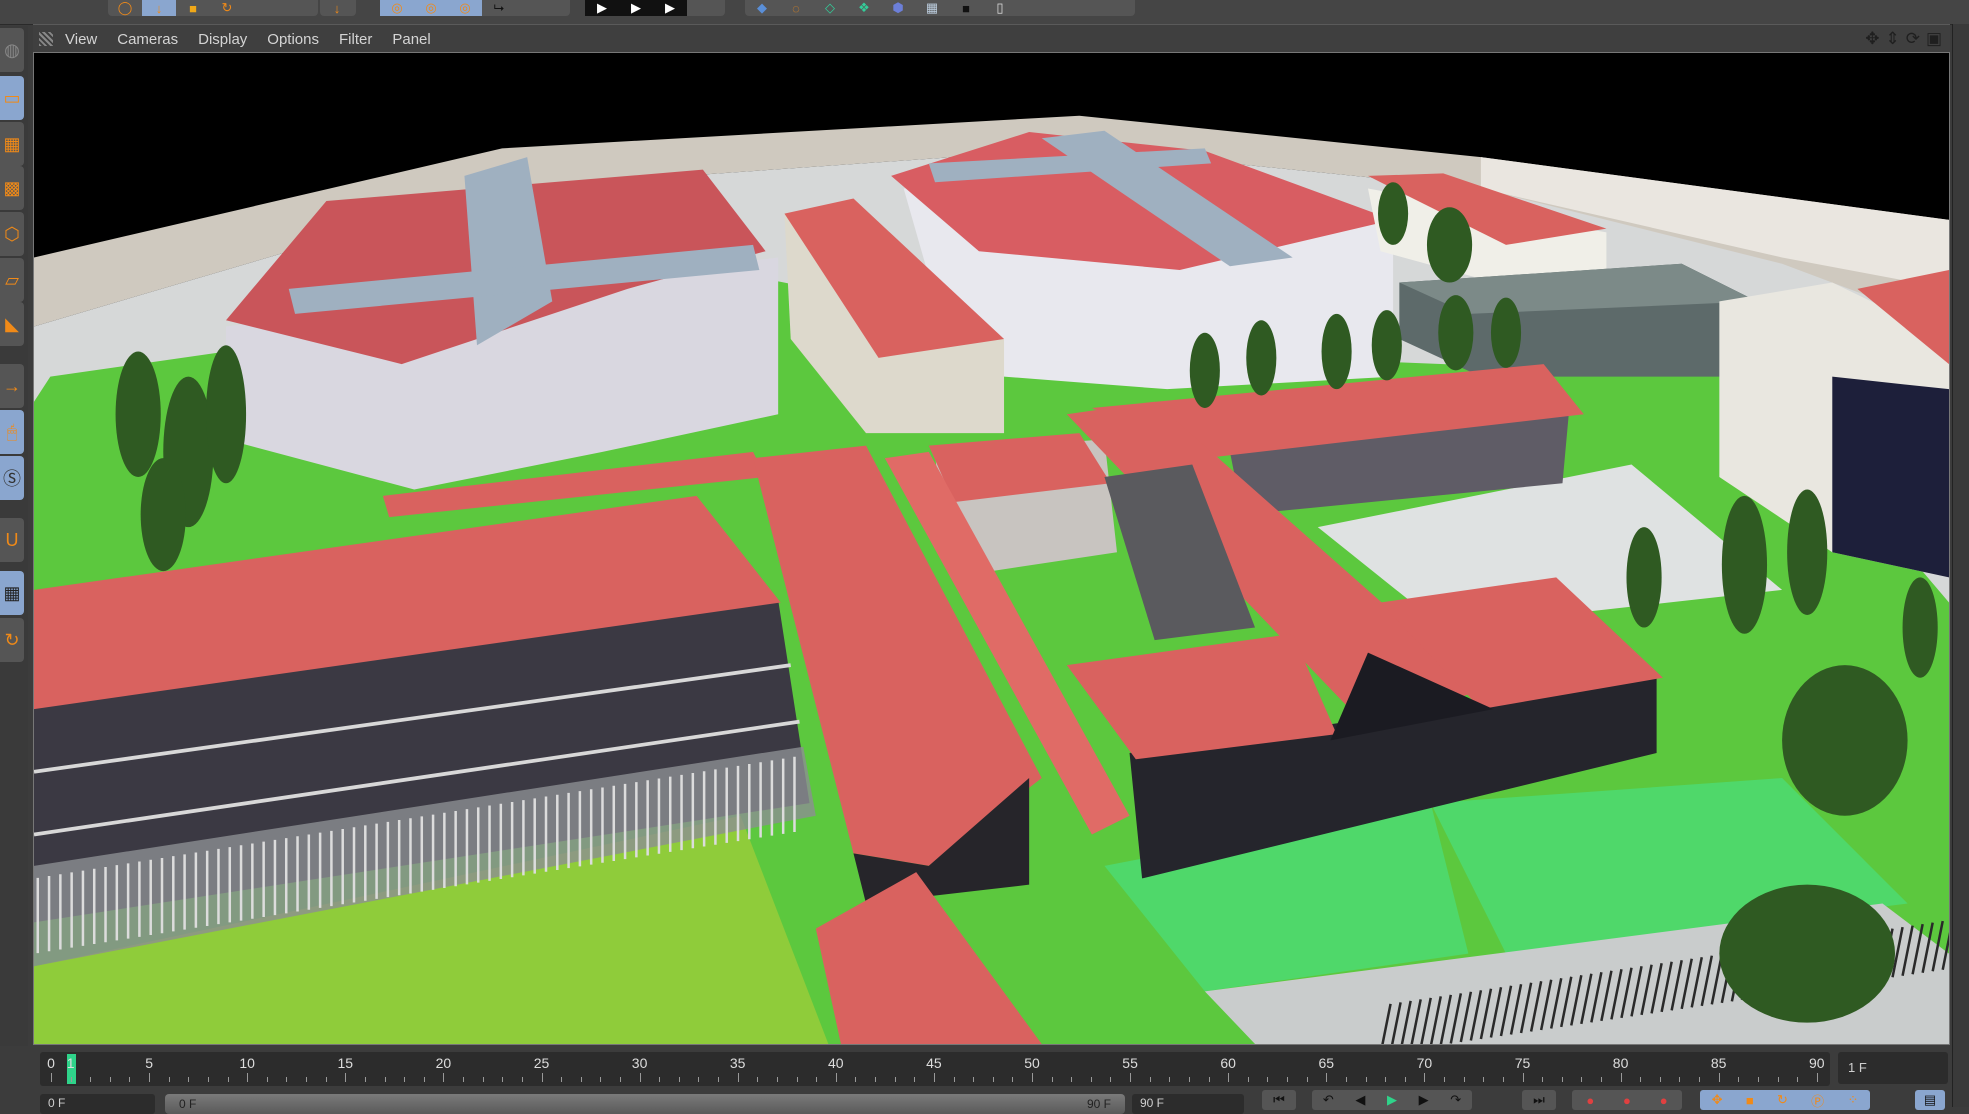 The height and width of the screenshot is (1114, 1969). Describe the element at coordinates (293, 39) in the screenshot. I see `menu-options: Options` at that location.